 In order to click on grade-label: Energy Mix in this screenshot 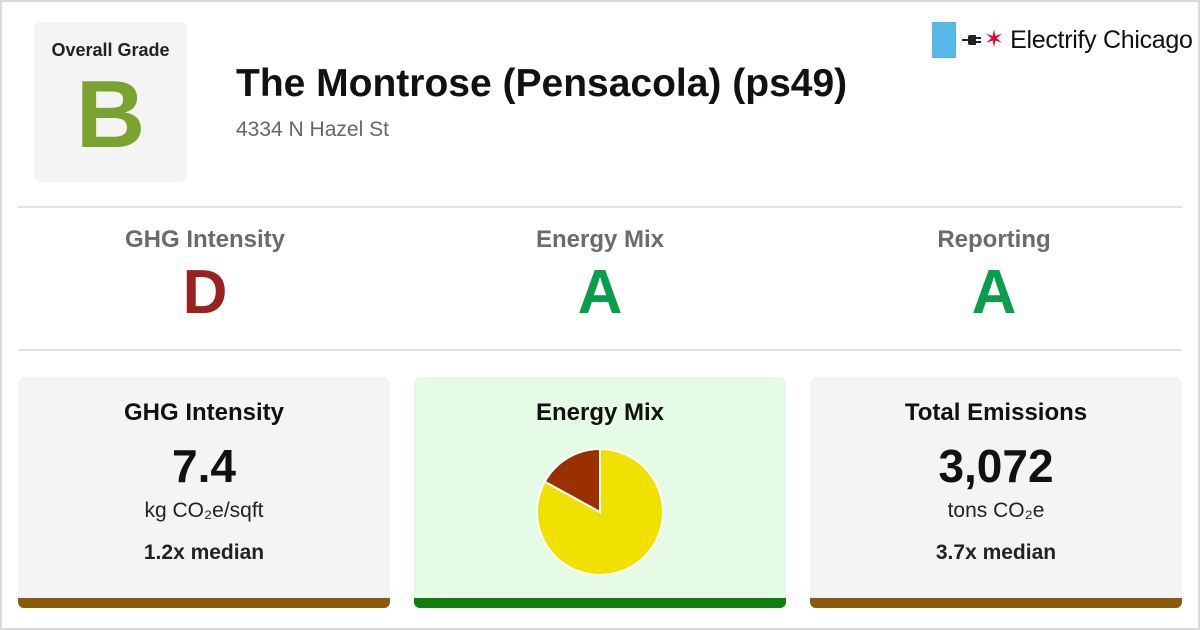, I will do `click(600, 239)`.